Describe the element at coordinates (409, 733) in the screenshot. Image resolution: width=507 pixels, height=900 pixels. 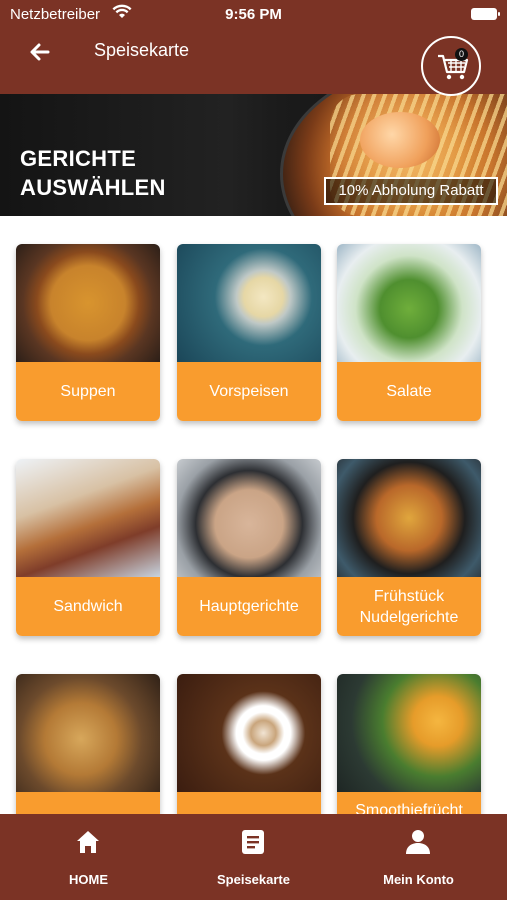
I see `smoothie-photo` at that location.